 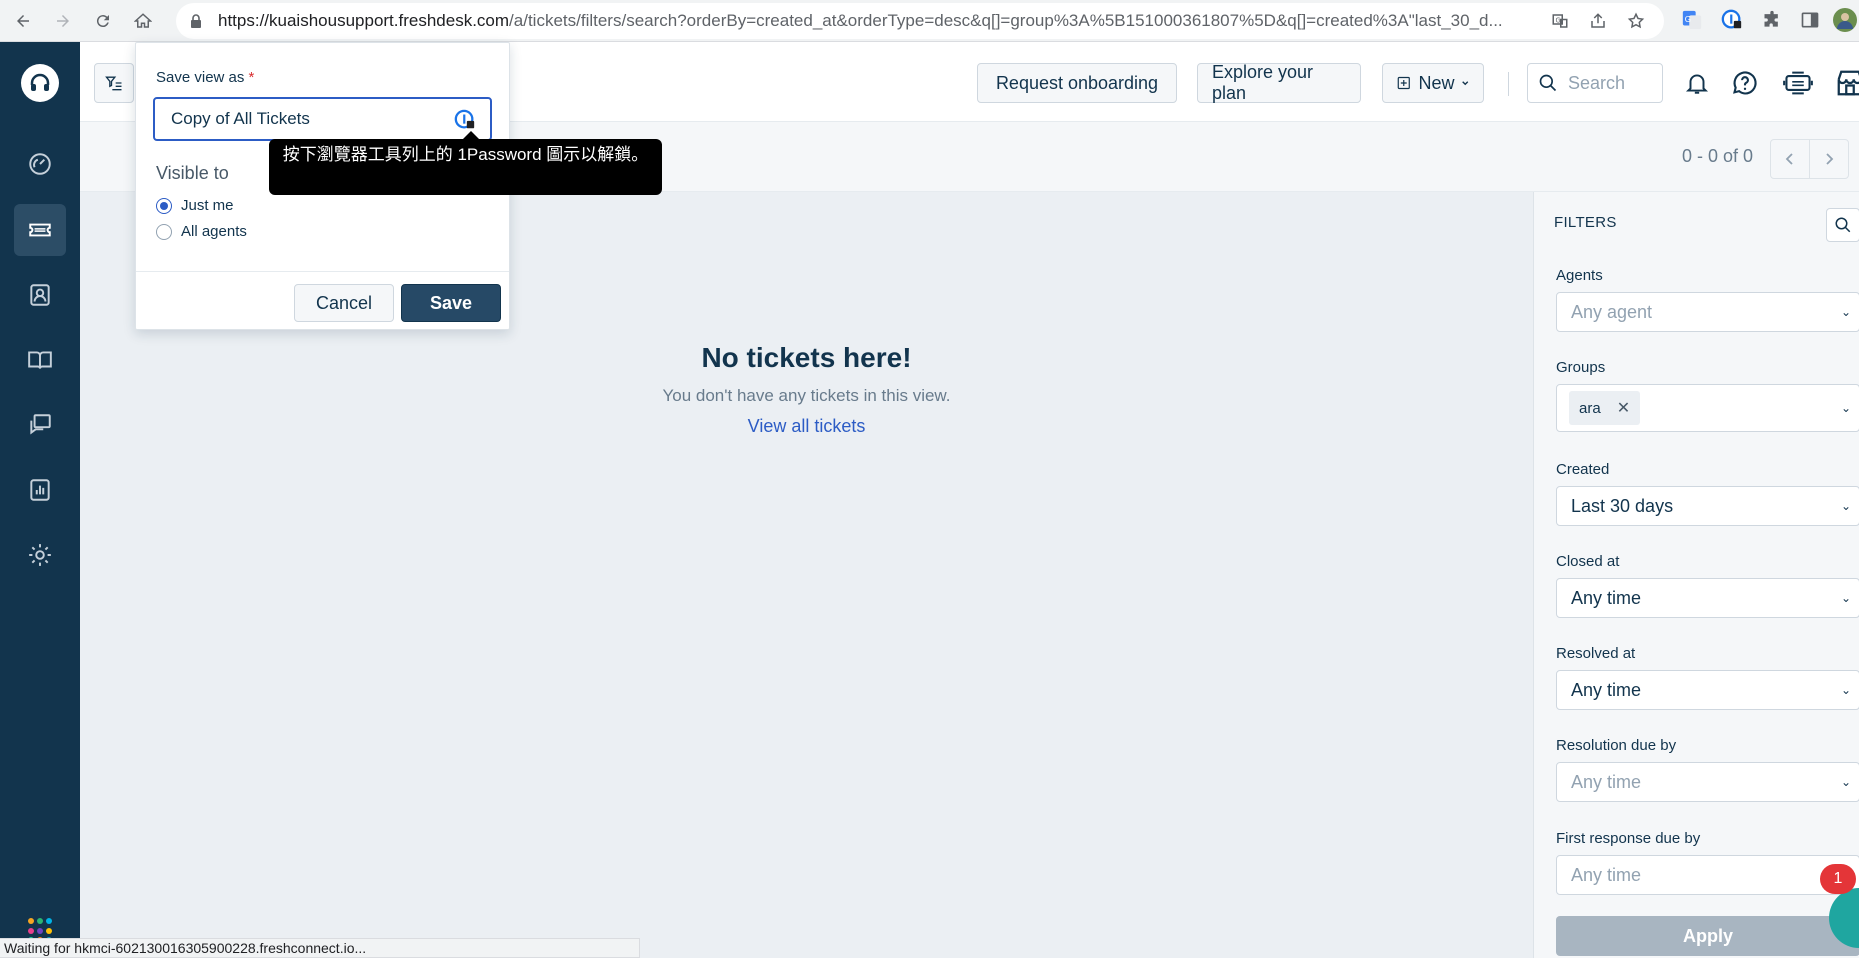 I want to click on visibility-all-agents-radio: All agents, so click(x=201, y=231).